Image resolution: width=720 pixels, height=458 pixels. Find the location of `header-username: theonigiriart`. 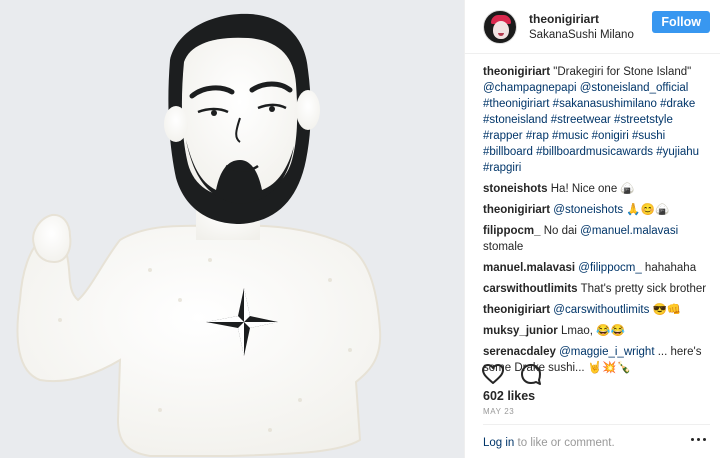

header-username: theonigiriart is located at coordinates (590, 19).